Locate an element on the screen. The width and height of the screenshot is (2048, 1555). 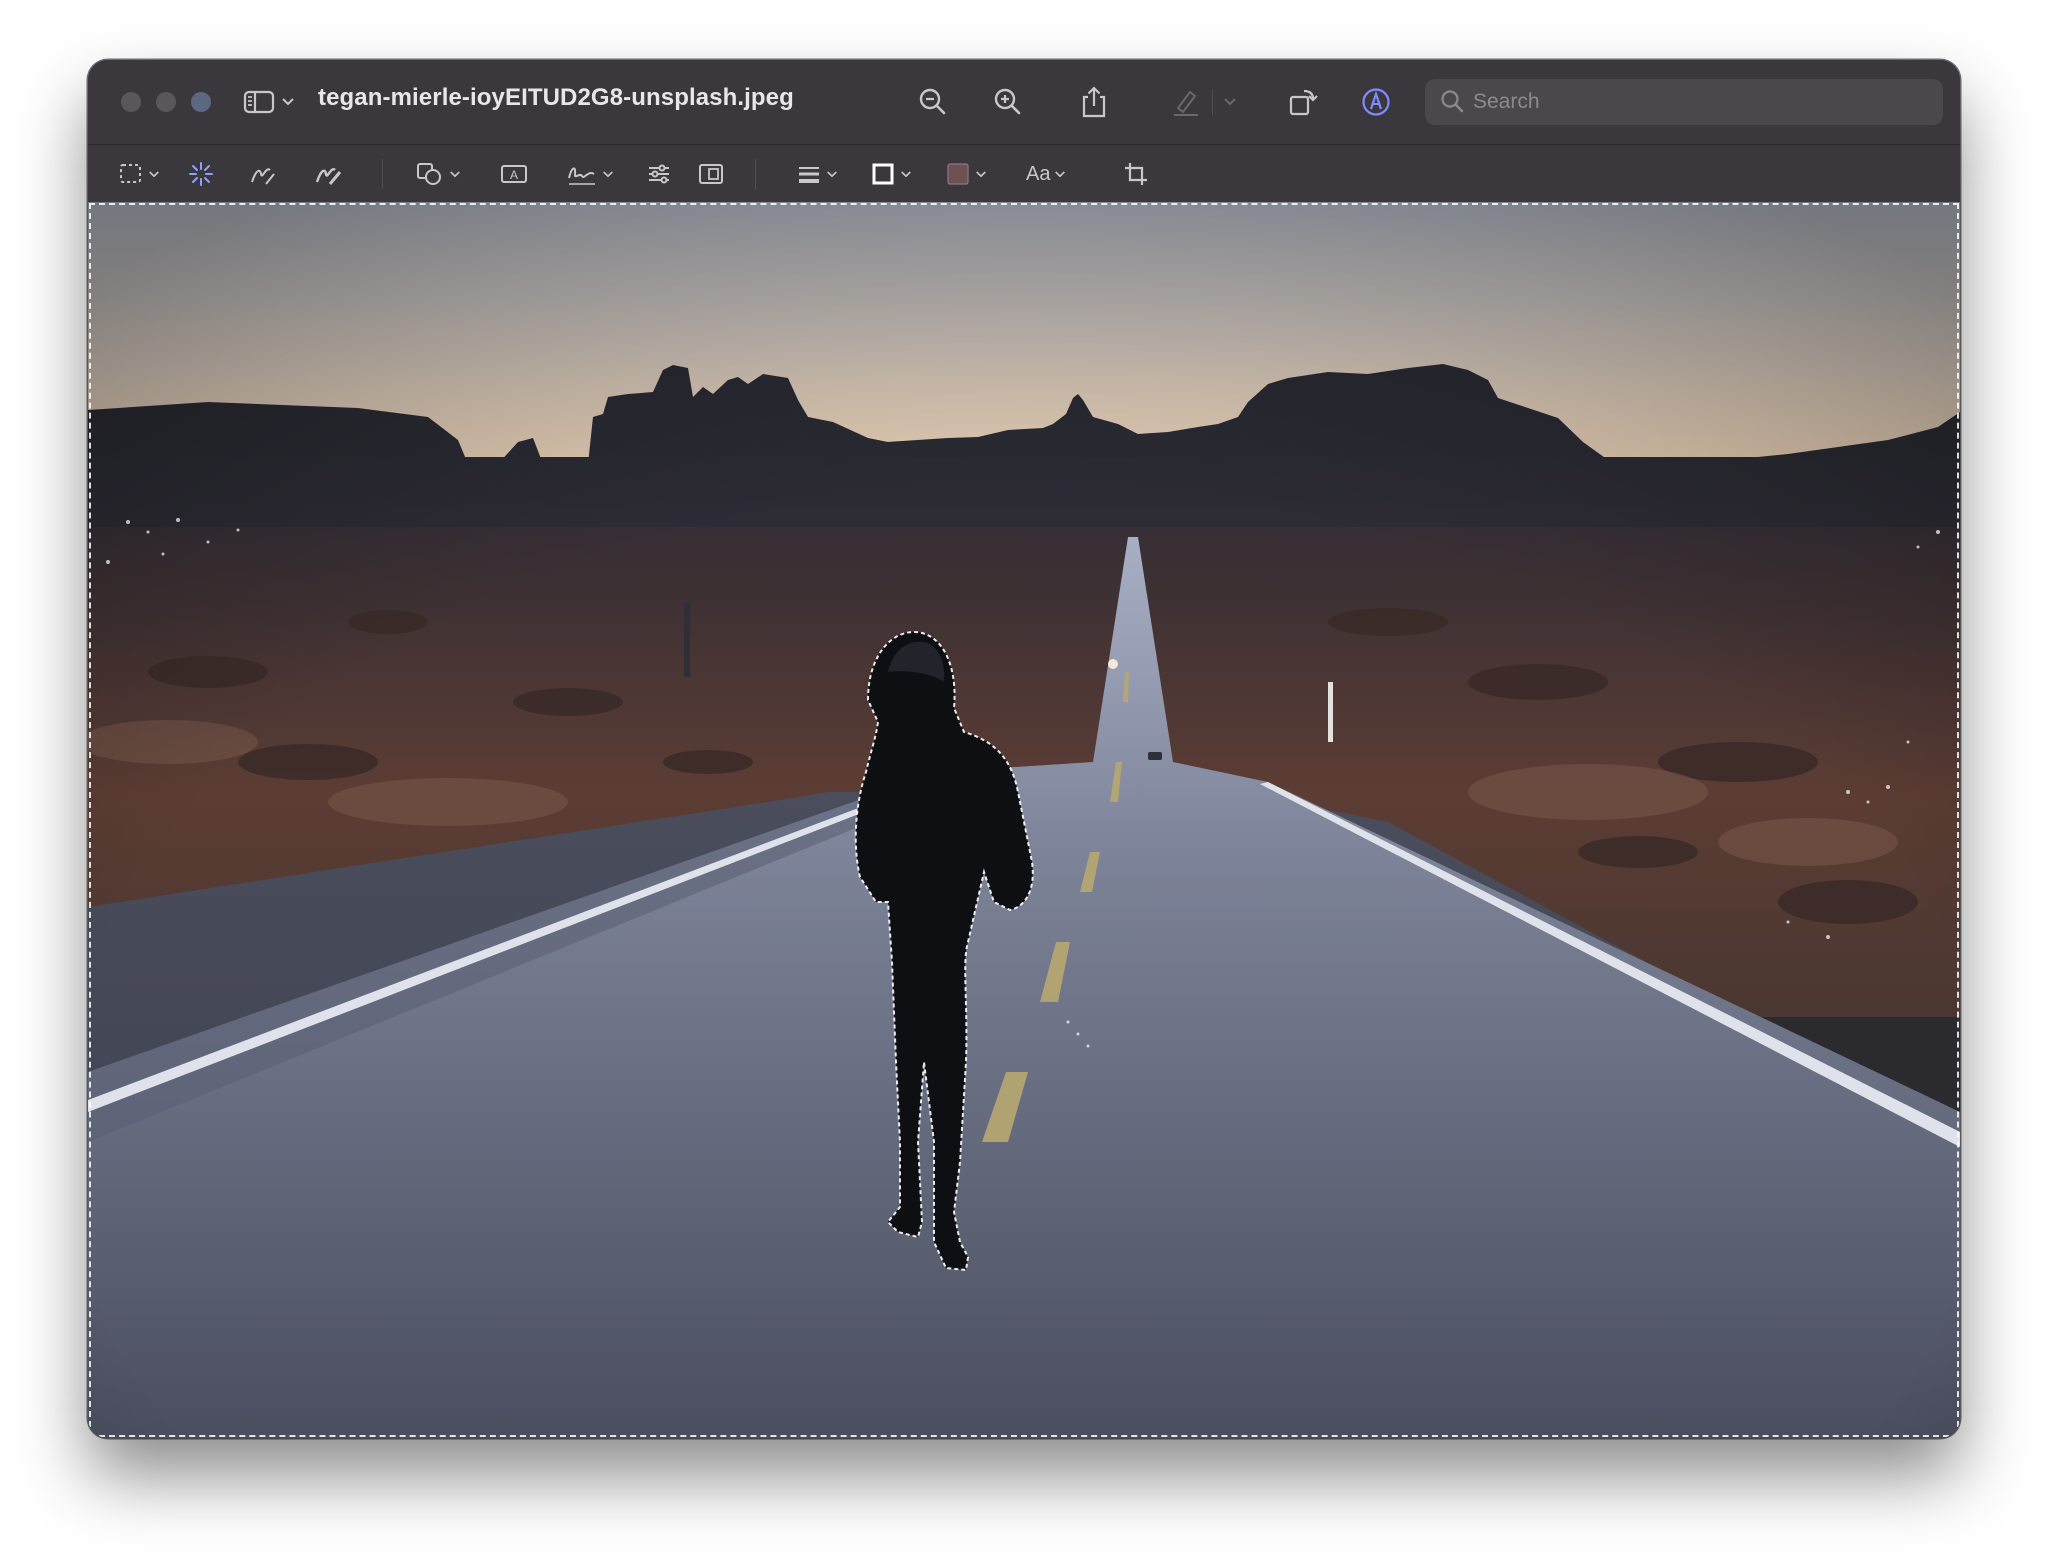
line-style-button is located at coordinates (817, 174).